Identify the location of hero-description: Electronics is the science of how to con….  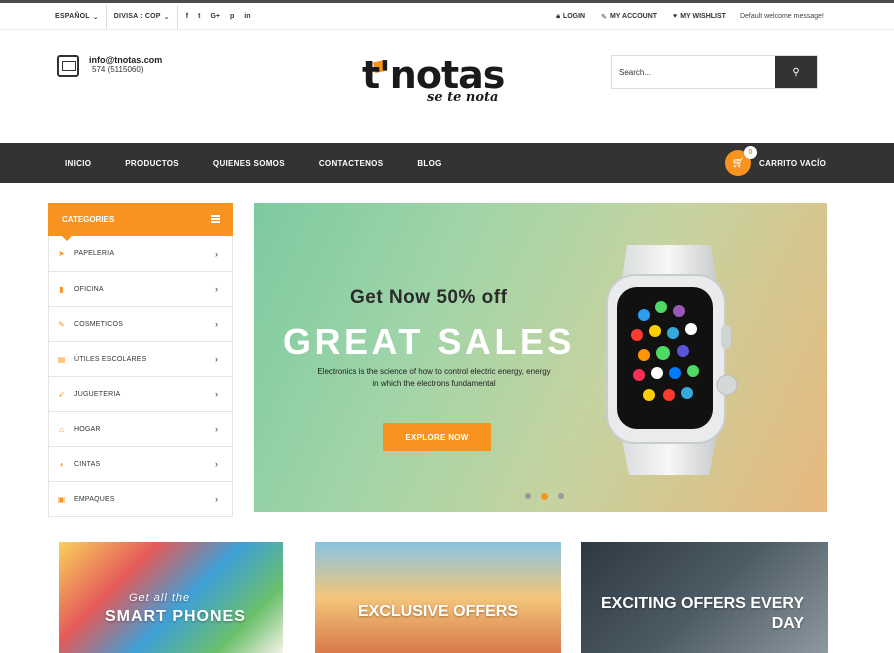
(434, 377).